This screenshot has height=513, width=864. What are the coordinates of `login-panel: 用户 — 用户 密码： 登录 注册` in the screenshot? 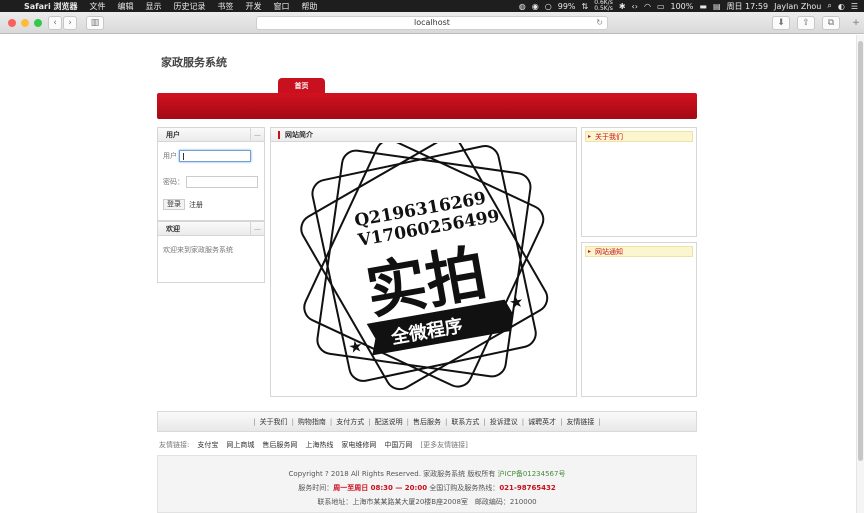 It's located at (211, 174).